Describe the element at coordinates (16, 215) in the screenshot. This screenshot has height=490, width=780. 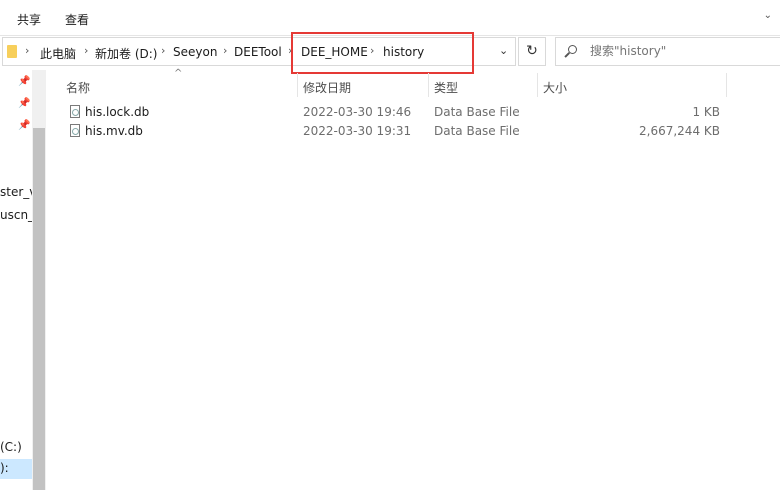
I see `nav-item: uscn_b` at that location.